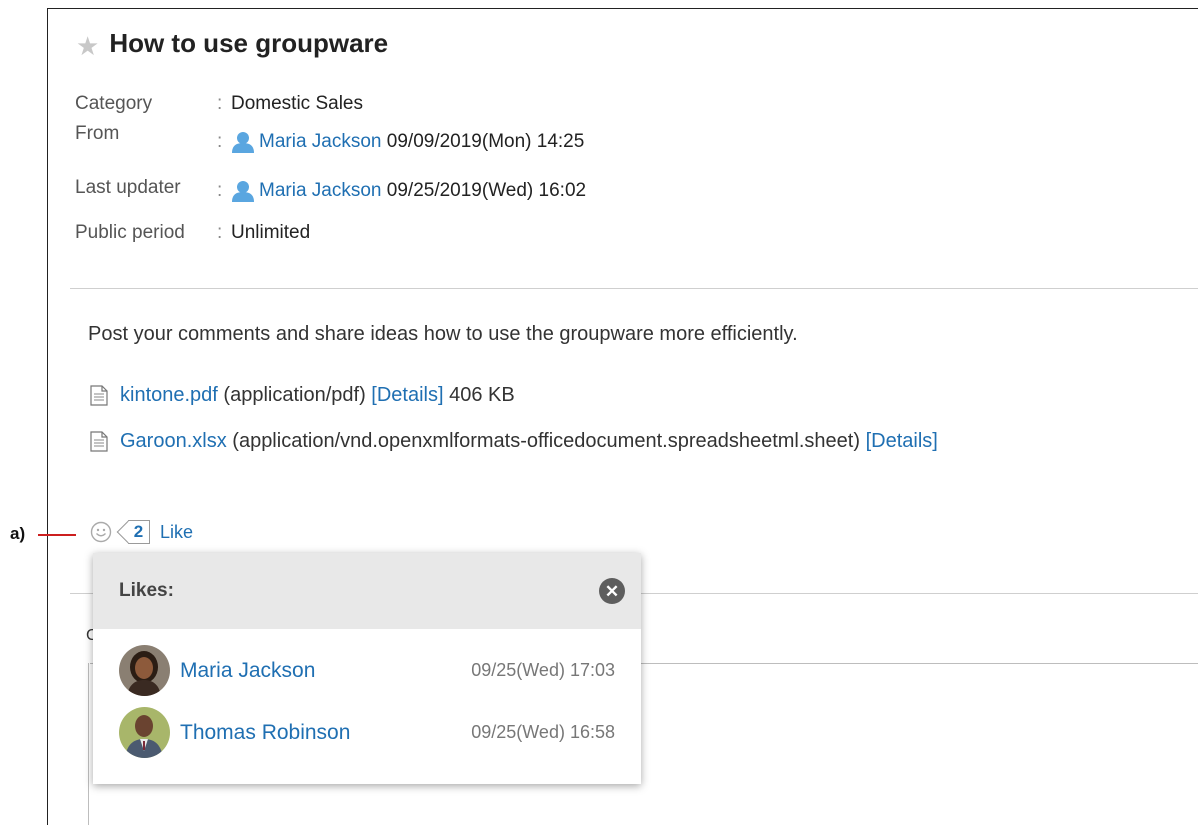 The image size is (1198, 825). What do you see at coordinates (18, 533) in the screenshot?
I see `annotation-label: a)` at bounding box center [18, 533].